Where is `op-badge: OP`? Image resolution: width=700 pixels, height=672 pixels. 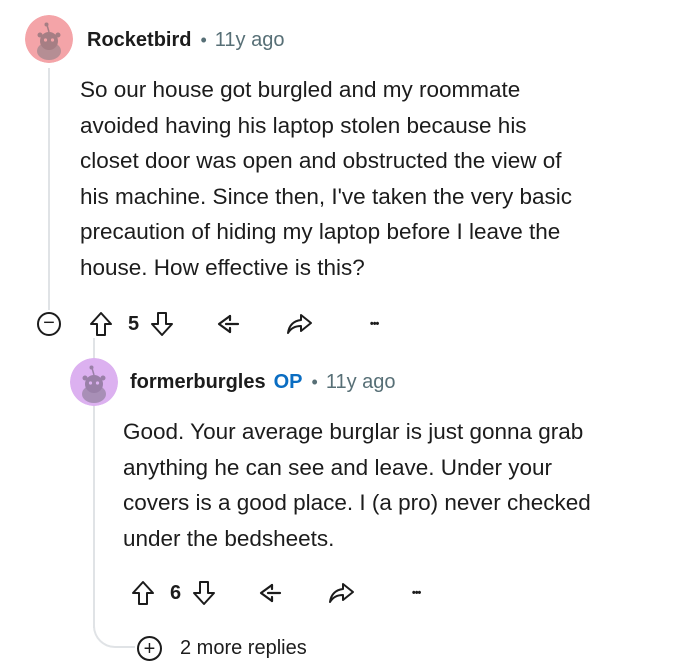
op-badge: OP is located at coordinates (288, 381).